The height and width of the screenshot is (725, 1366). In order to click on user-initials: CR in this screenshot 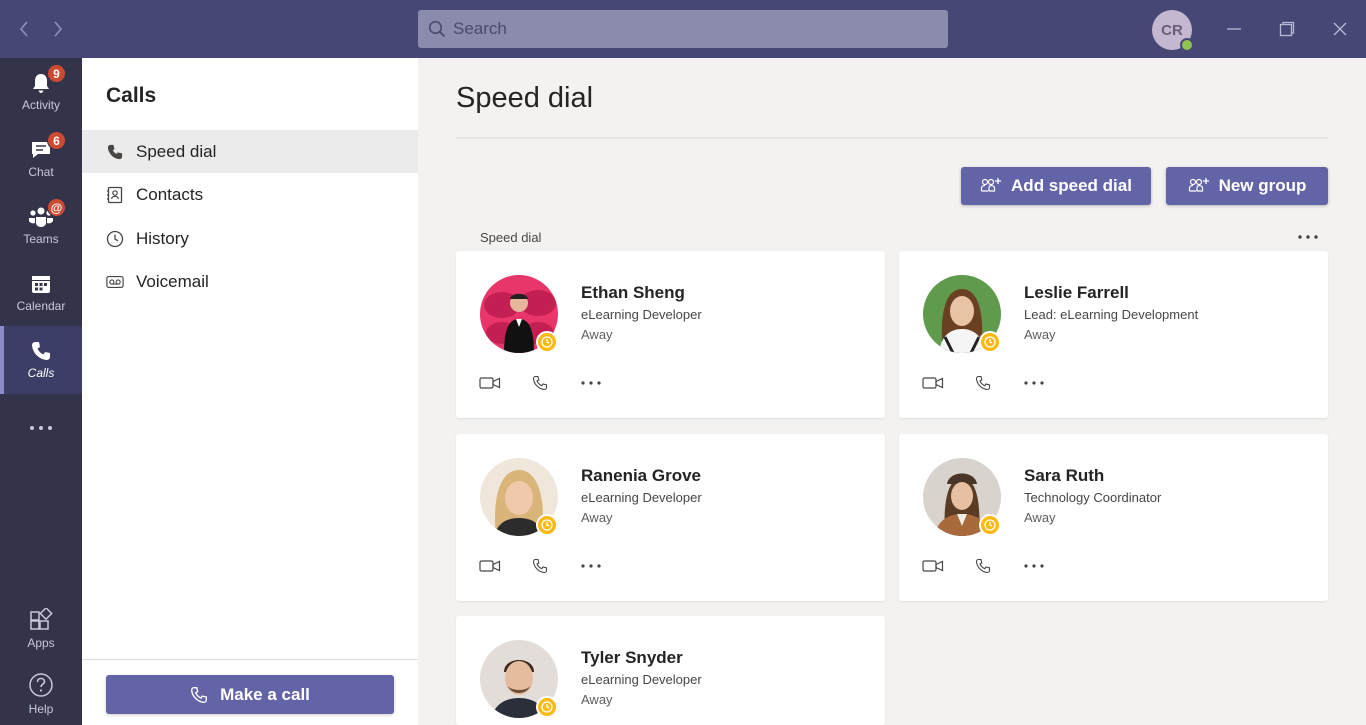, I will do `click(1172, 30)`.